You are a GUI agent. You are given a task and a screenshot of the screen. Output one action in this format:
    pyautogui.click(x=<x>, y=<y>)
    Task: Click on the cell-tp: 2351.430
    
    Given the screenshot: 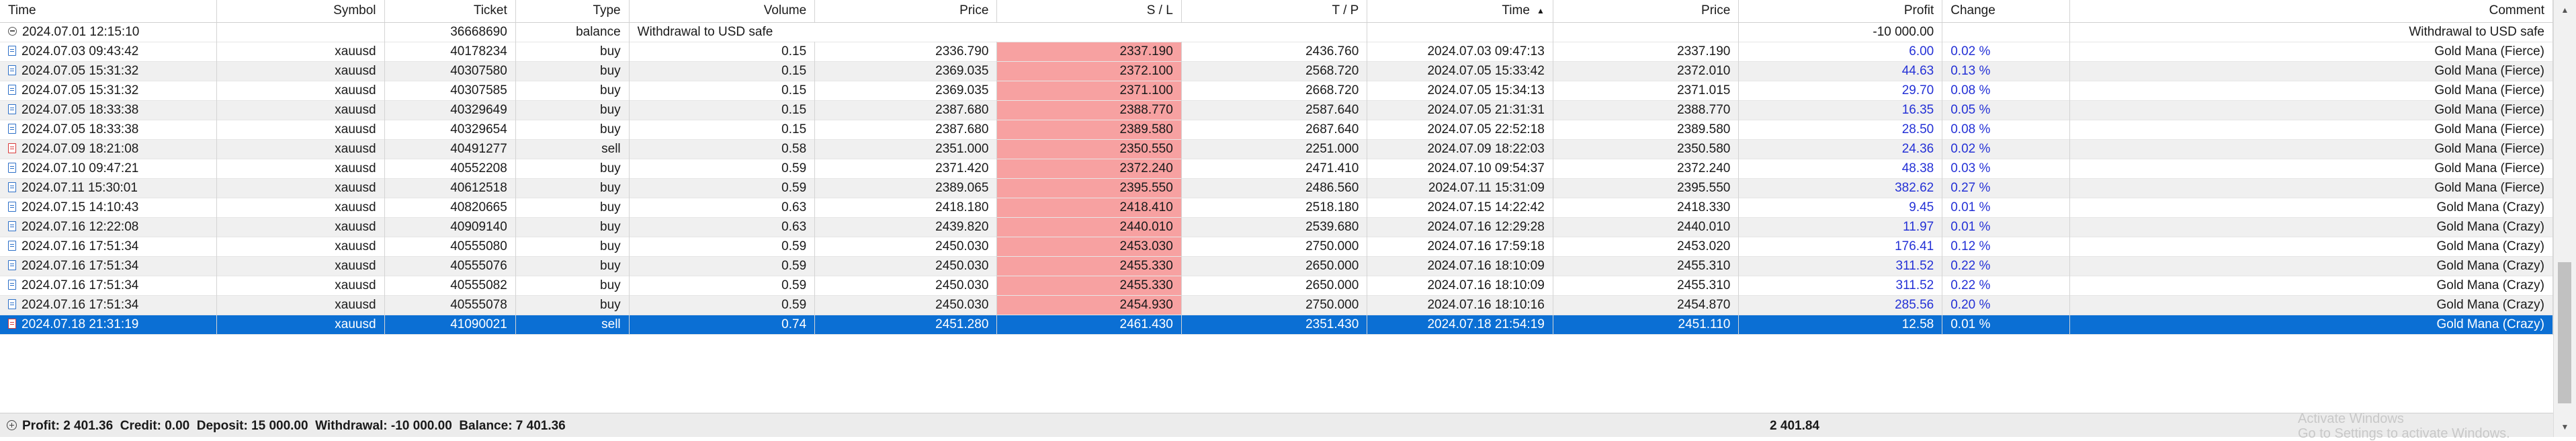 What is the action you would take?
    pyautogui.click(x=1274, y=324)
    